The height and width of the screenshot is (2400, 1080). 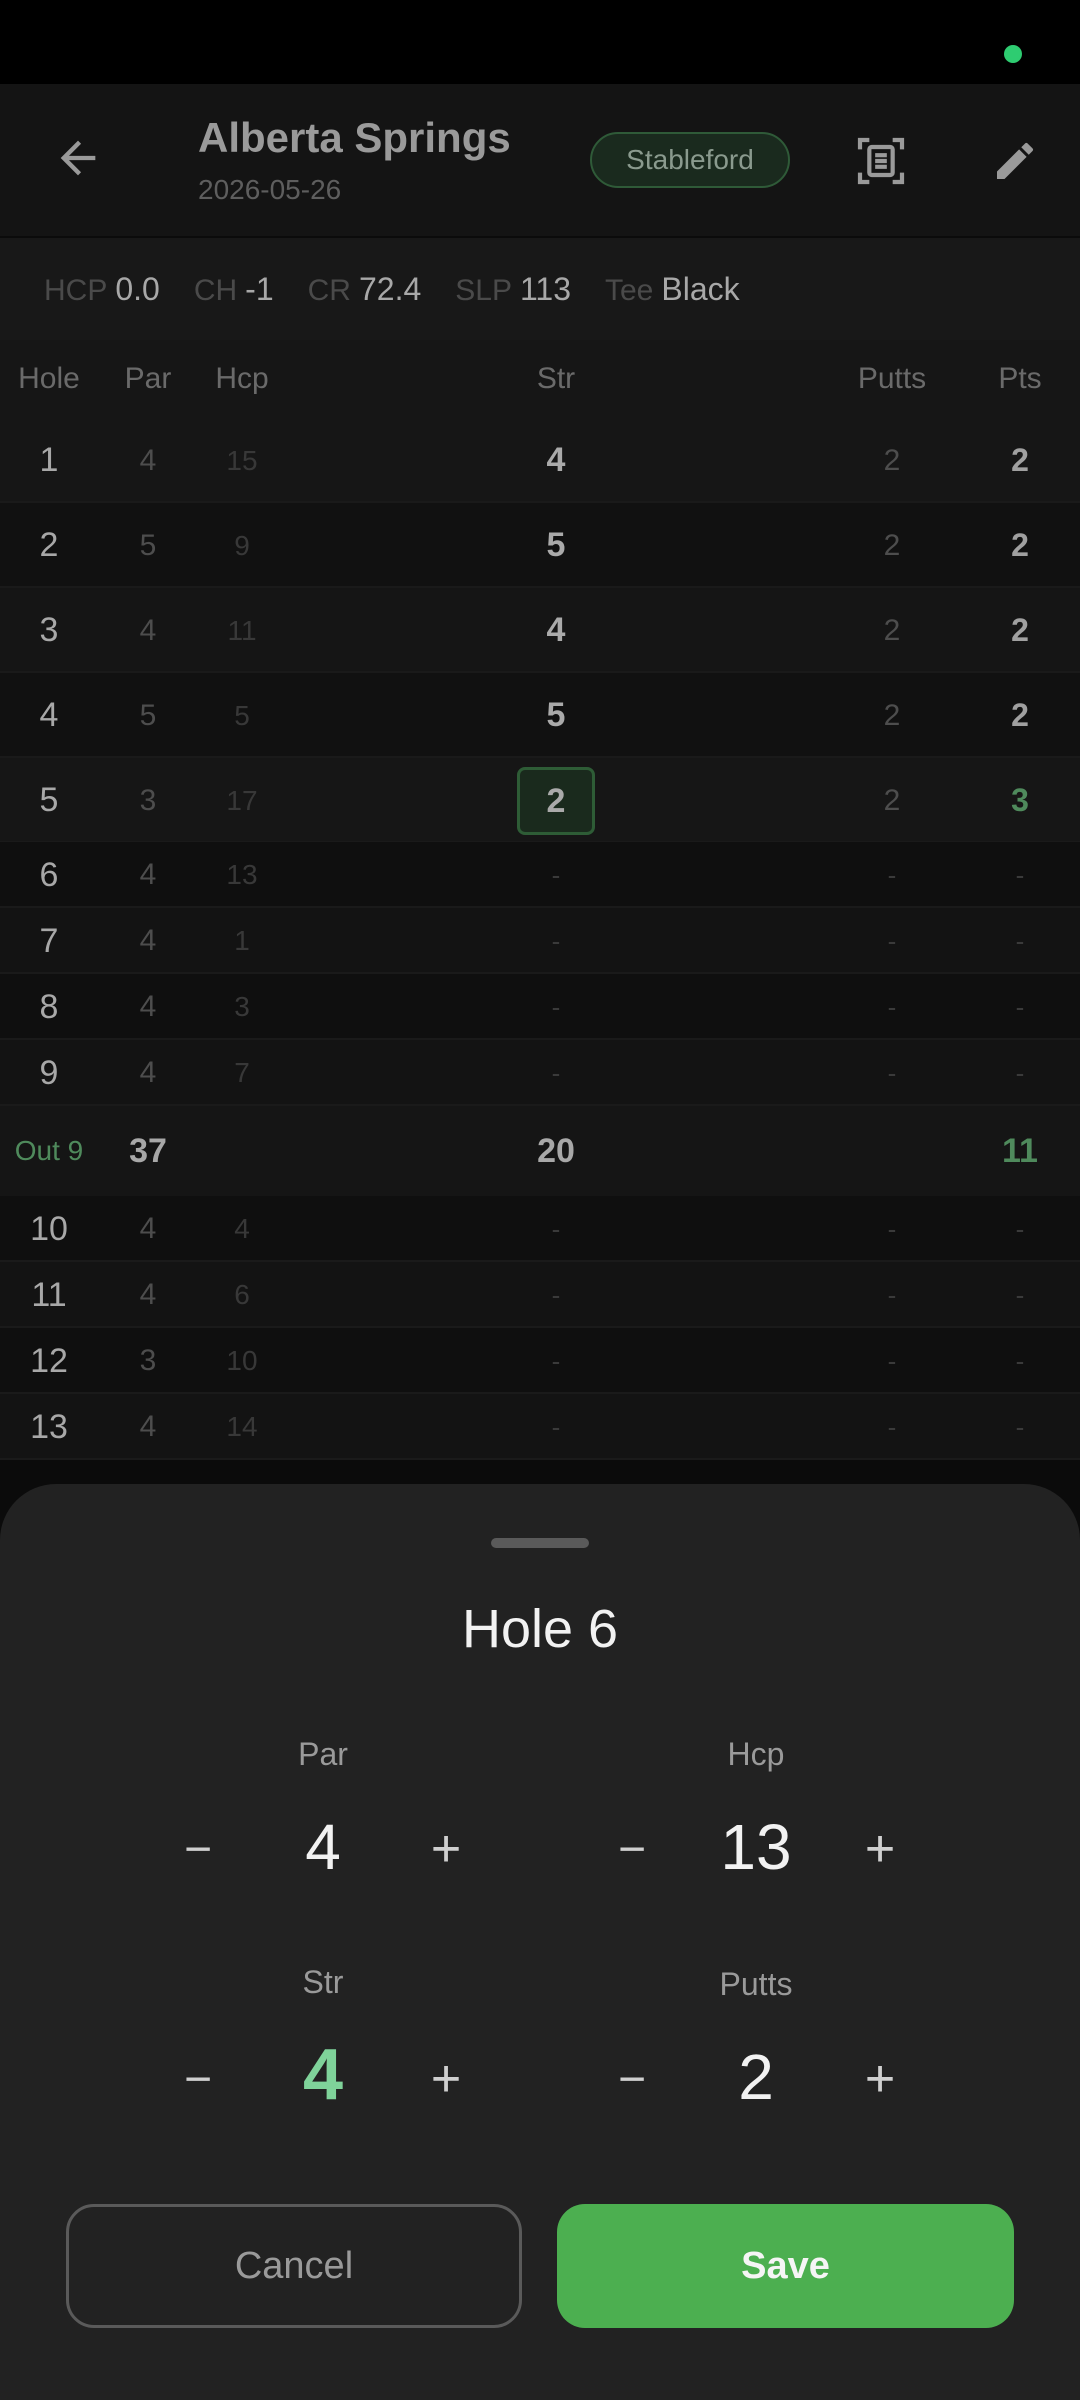 I want to click on ch-info: CH -1, so click(x=233, y=288).